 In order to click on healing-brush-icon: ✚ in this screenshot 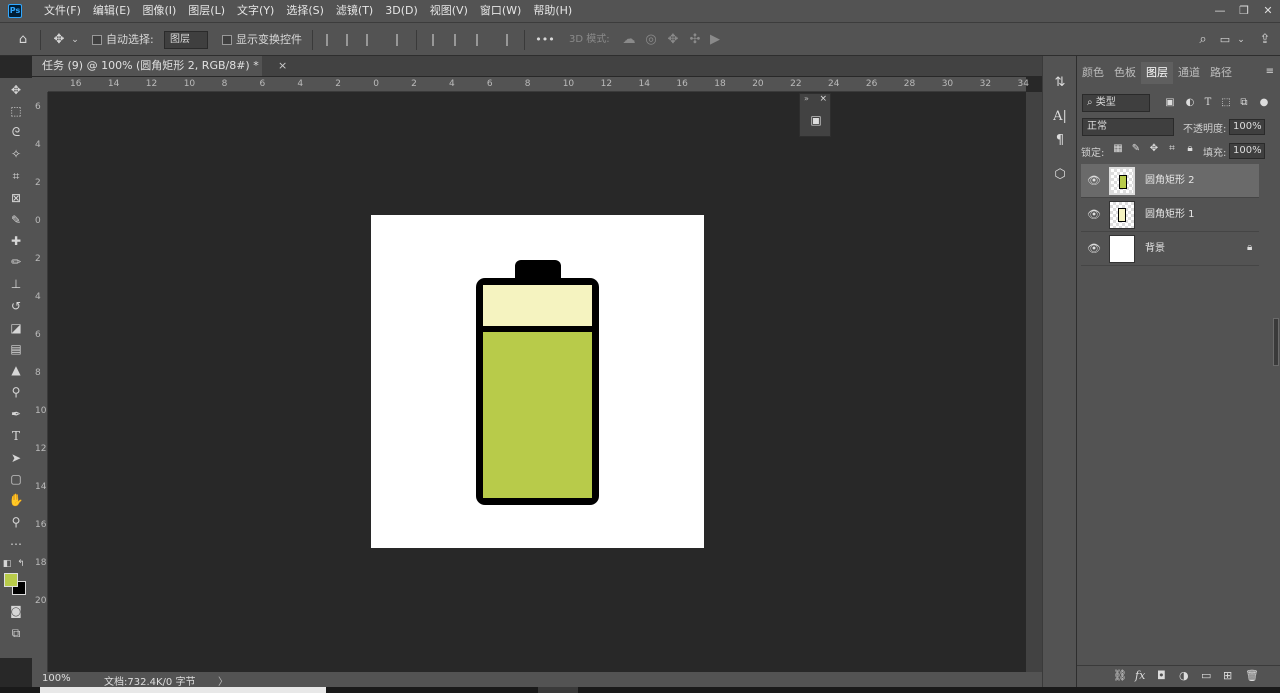, I will do `click(16, 241)`.